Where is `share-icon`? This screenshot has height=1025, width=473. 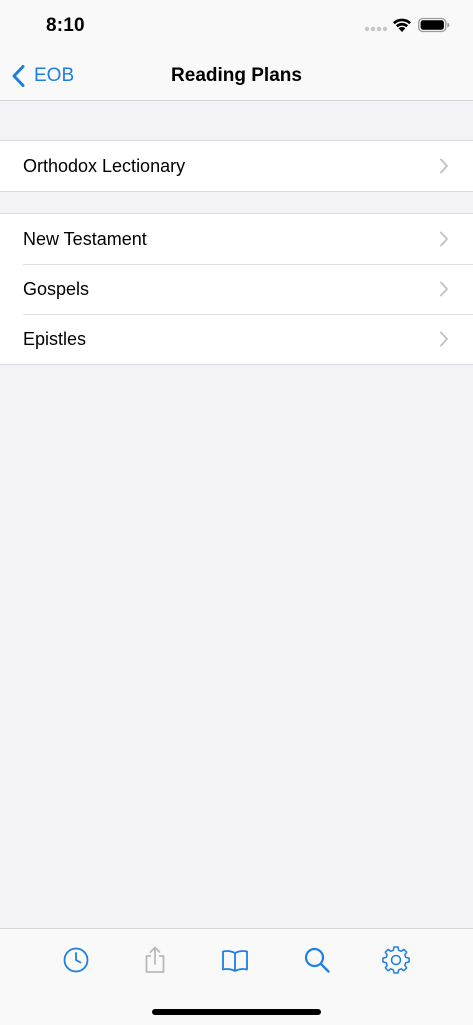
share-icon is located at coordinates (155, 960).